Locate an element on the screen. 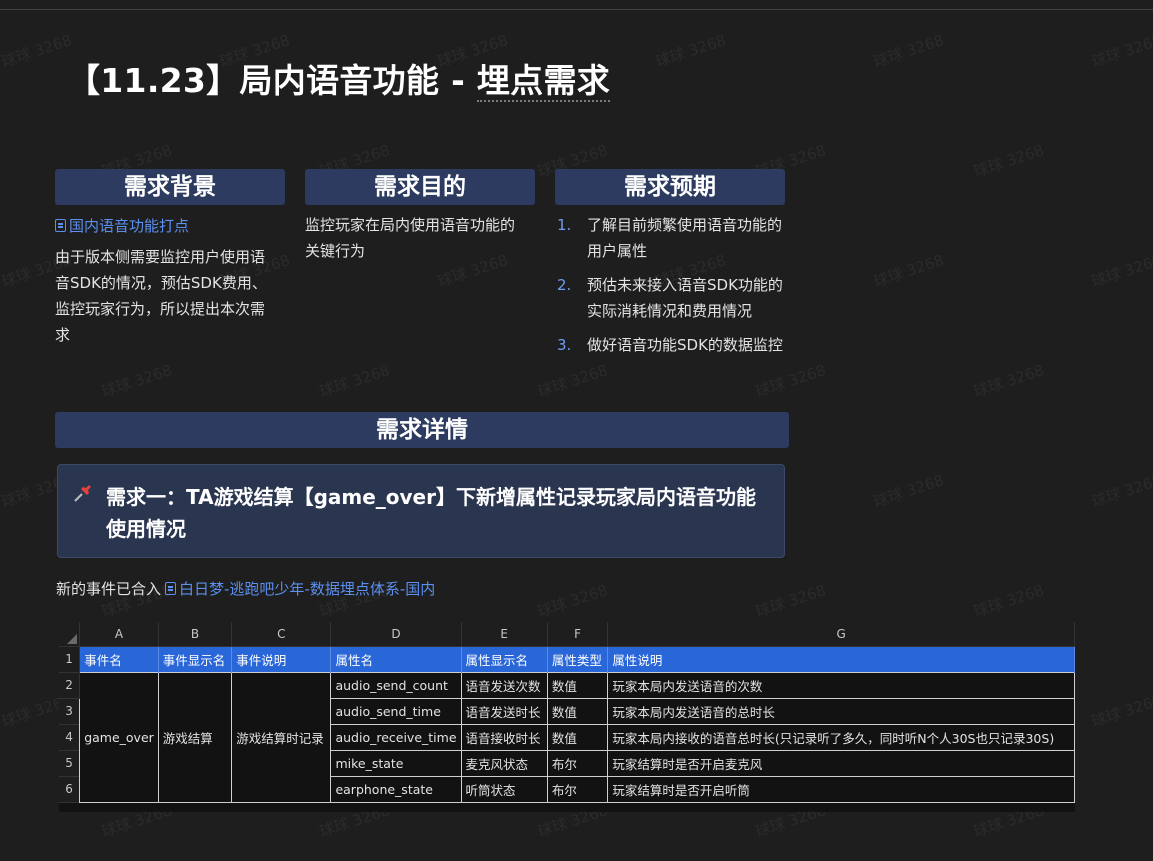 This screenshot has width=1153, height=861. pushpin-icon is located at coordinates (89, 495).